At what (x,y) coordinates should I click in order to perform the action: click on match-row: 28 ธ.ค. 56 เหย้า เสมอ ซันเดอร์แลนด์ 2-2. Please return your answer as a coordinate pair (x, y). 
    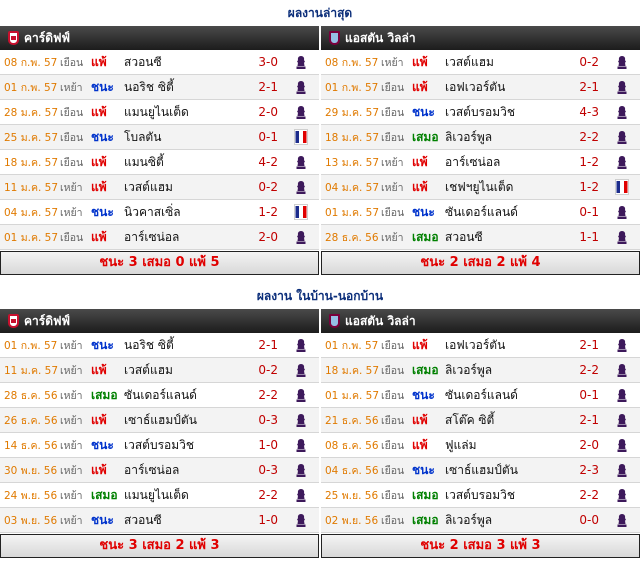
    Looking at the image, I should click on (159, 395).